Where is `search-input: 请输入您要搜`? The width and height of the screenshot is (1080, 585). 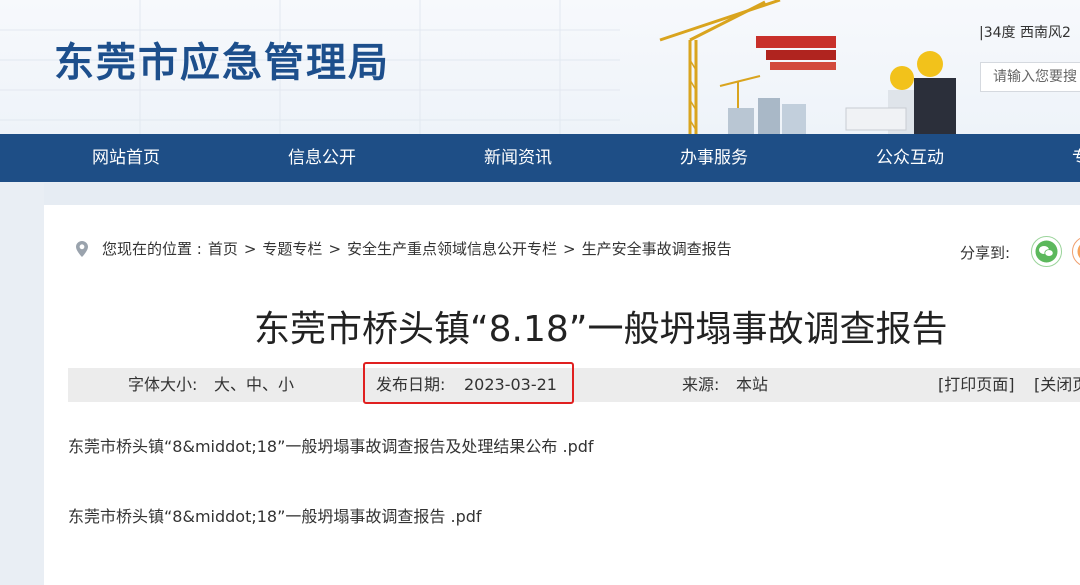 search-input: 请输入您要搜 is located at coordinates (1030, 77).